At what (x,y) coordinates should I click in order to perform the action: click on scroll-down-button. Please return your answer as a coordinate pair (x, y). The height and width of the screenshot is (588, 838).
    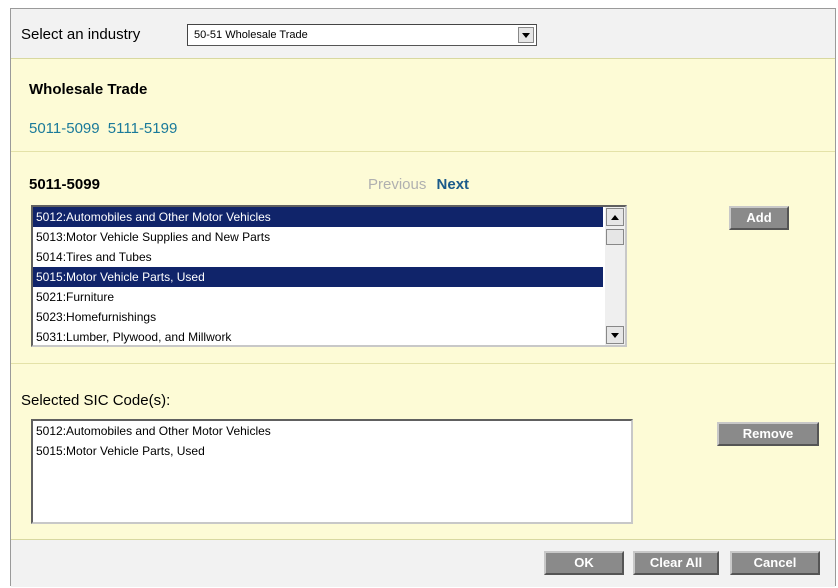
    Looking at the image, I should click on (615, 335).